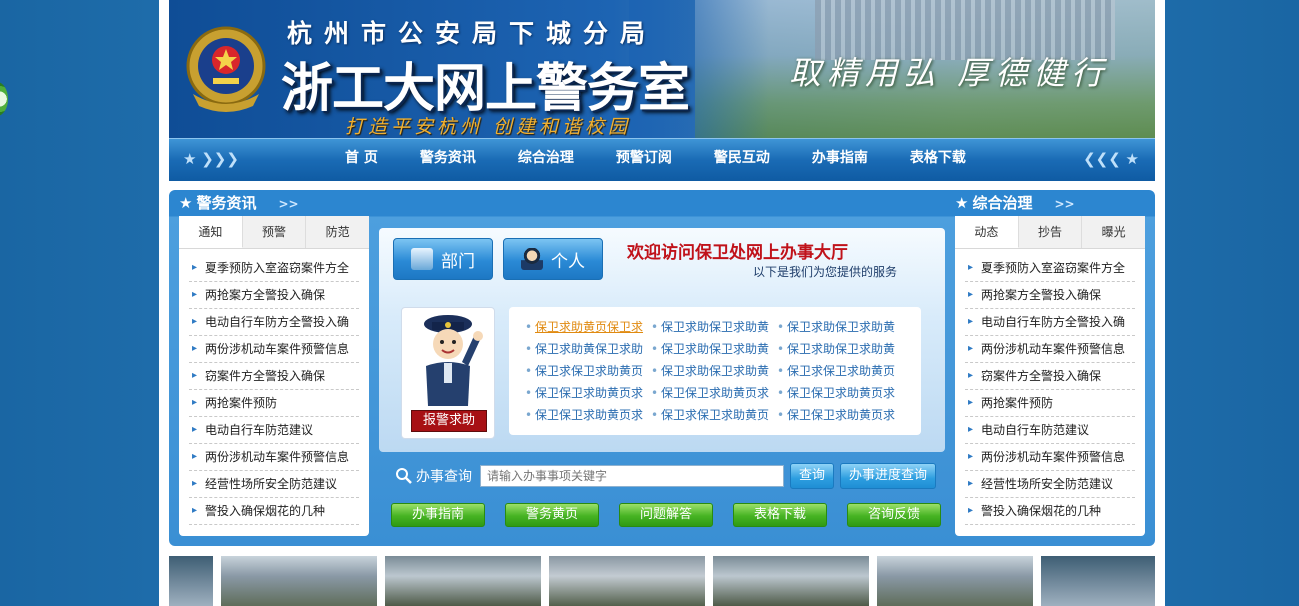  I want to click on police-officer-icon, so click(453, 360).